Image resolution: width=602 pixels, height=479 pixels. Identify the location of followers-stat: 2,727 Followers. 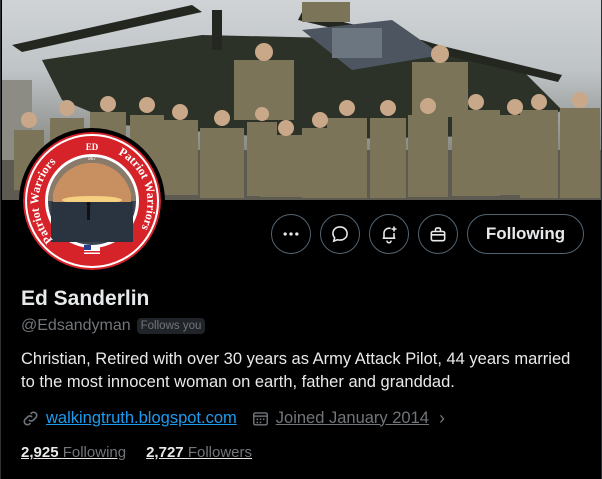
(199, 452).